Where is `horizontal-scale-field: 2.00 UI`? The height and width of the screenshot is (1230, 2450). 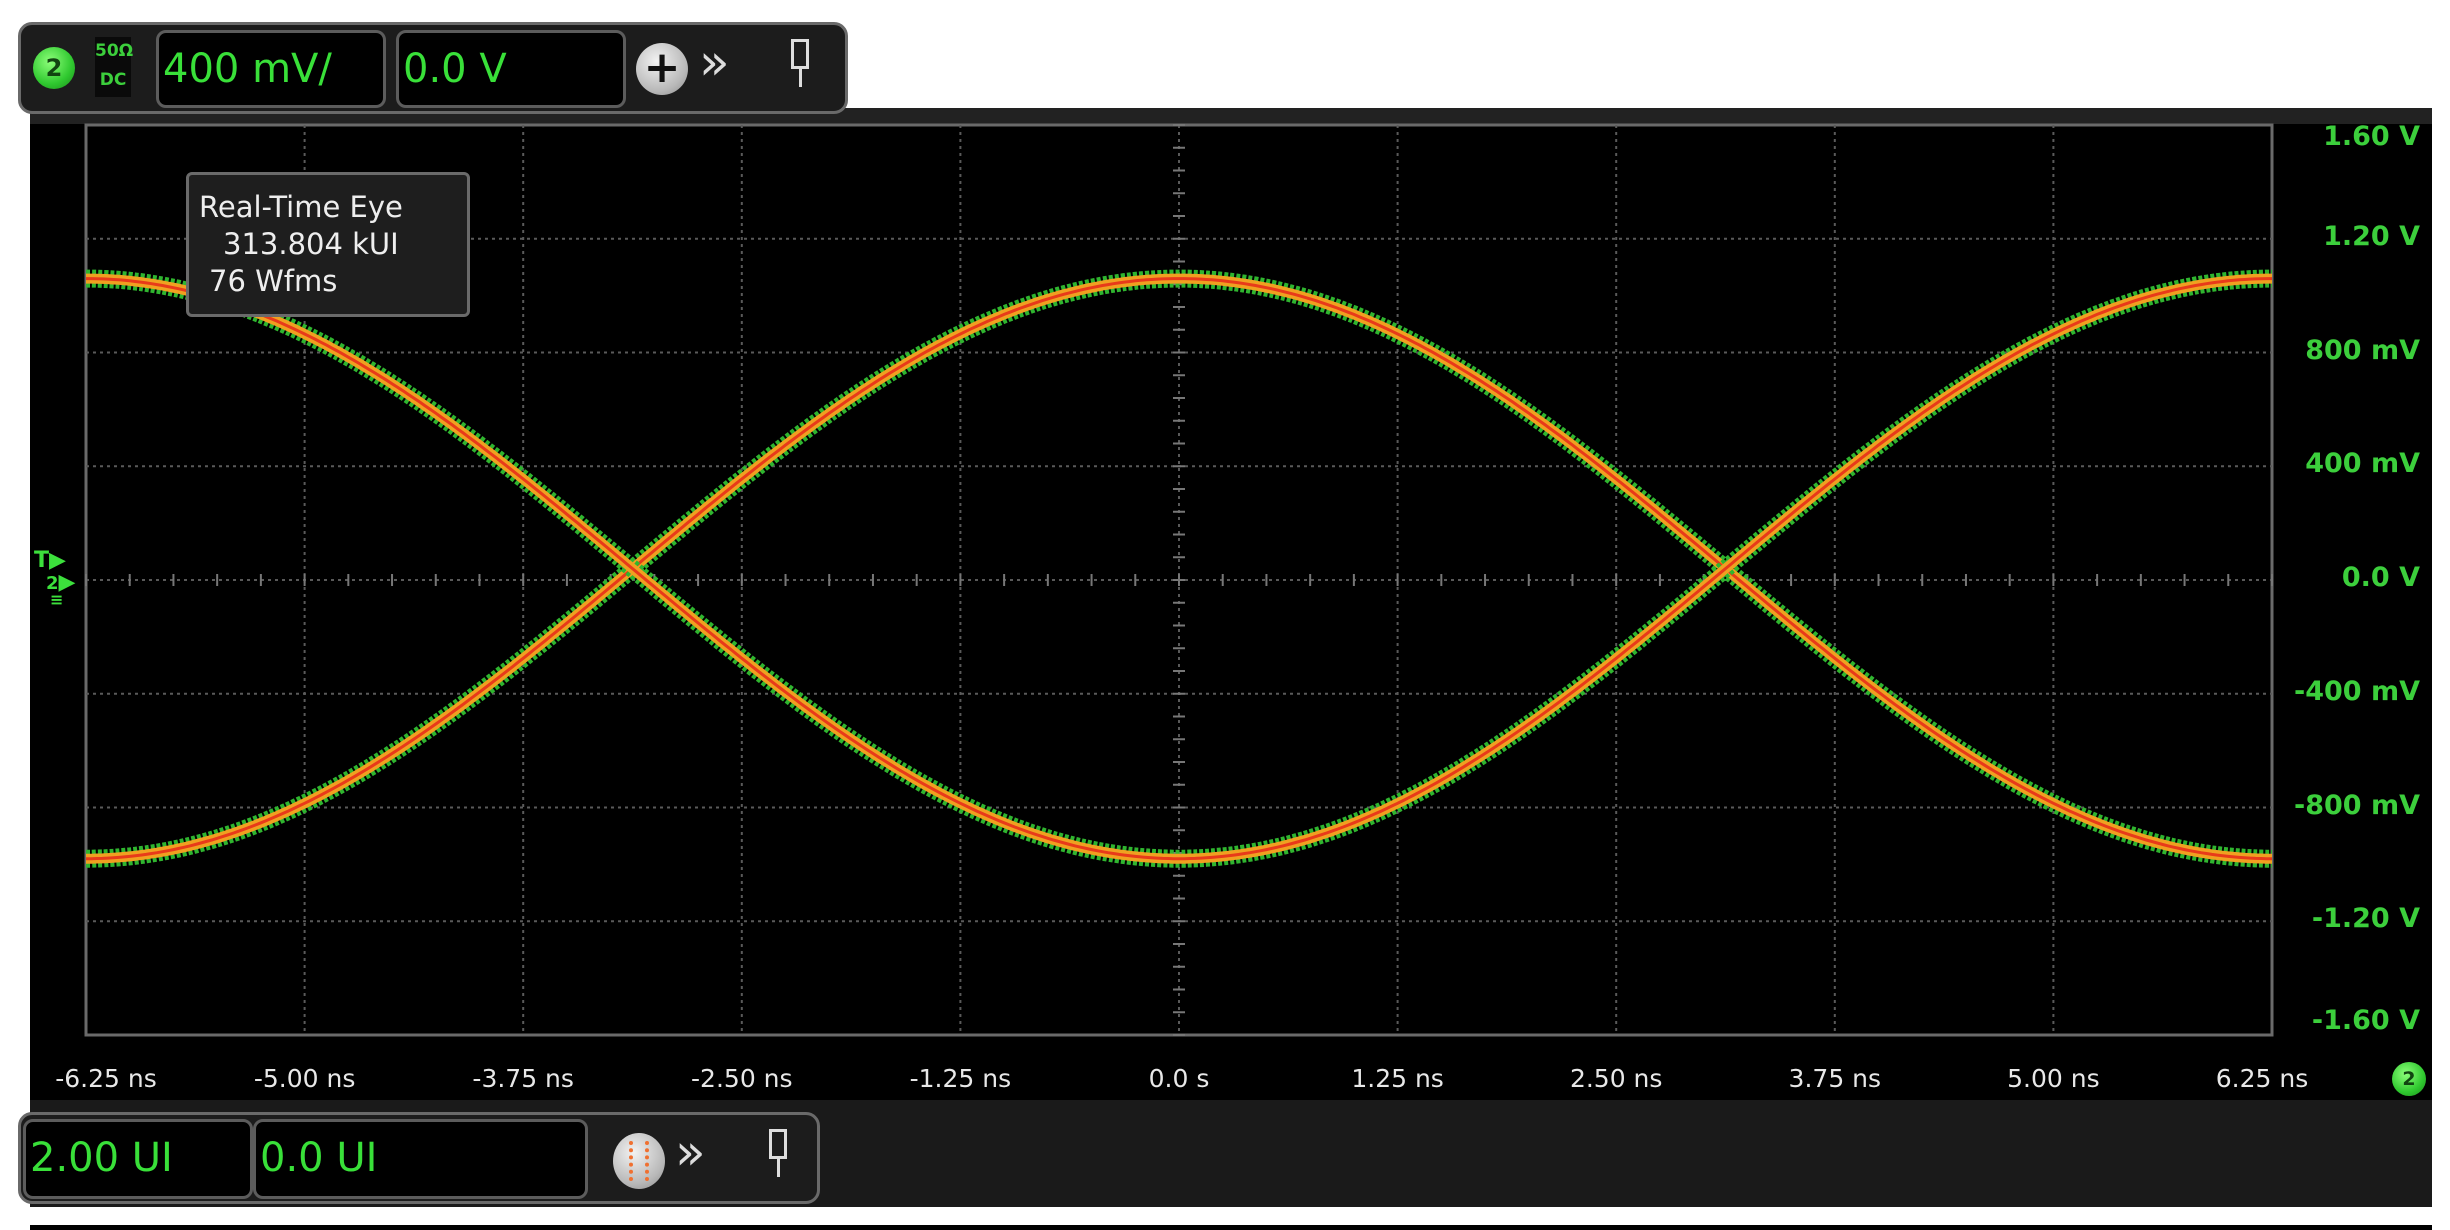
horizontal-scale-field: 2.00 UI is located at coordinates (138, 1159).